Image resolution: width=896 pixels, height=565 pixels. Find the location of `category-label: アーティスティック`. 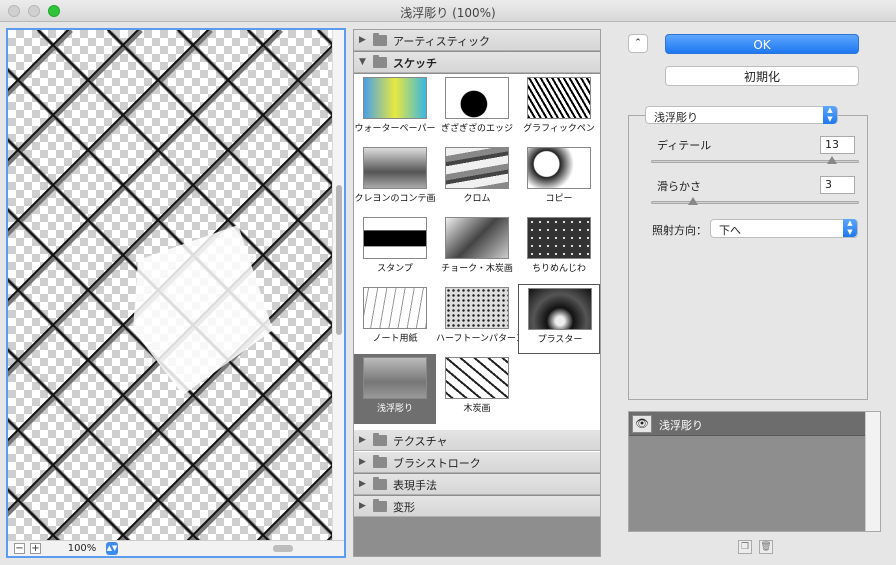

category-label: アーティスティック is located at coordinates (442, 41).